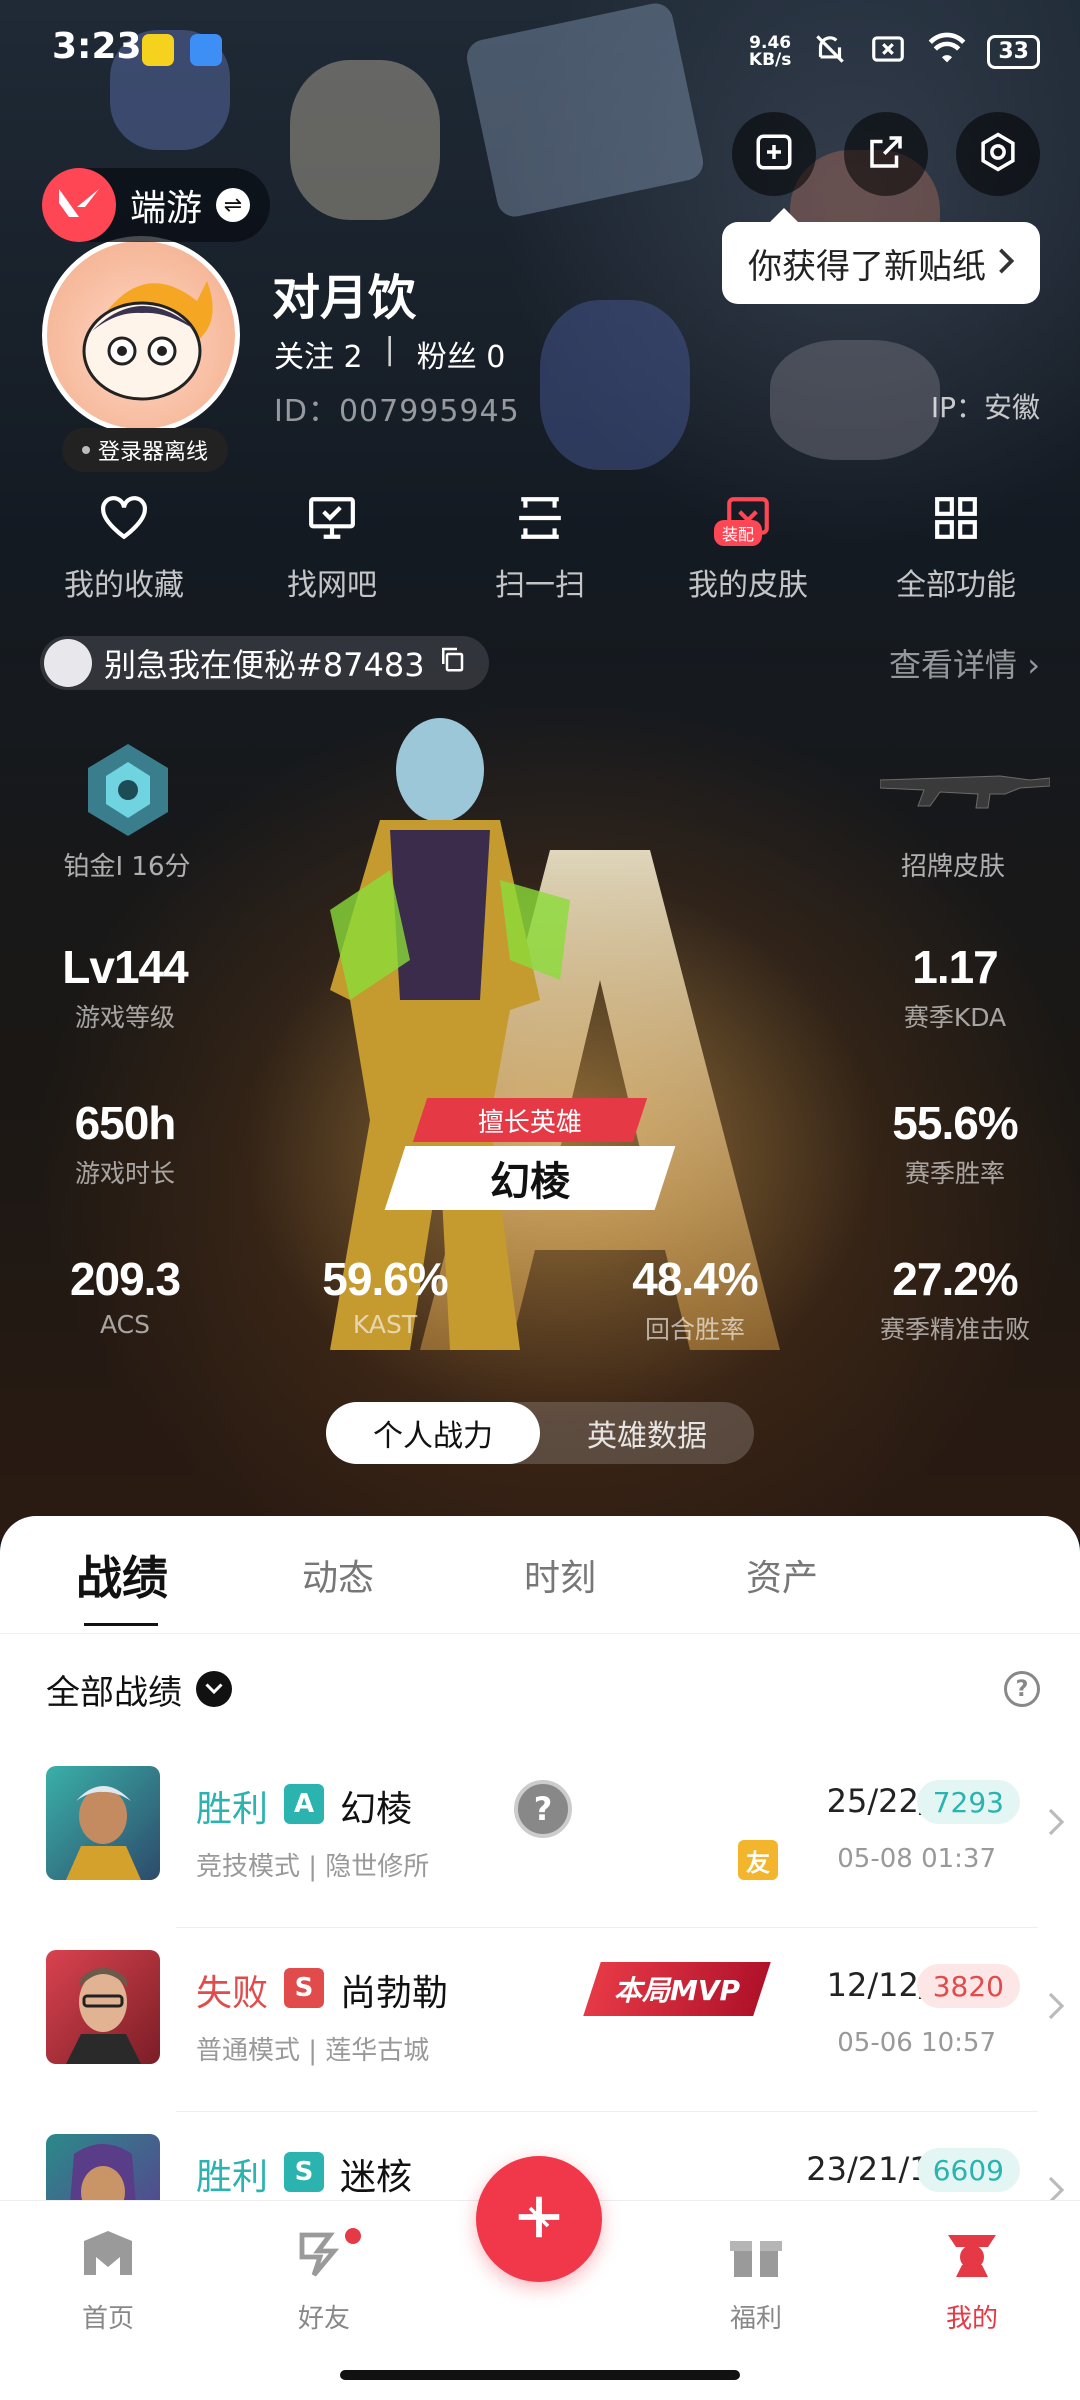 The height and width of the screenshot is (2400, 1080). Describe the element at coordinates (318, 354) in the screenshot. I see `following-count: 关注 2` at that location.